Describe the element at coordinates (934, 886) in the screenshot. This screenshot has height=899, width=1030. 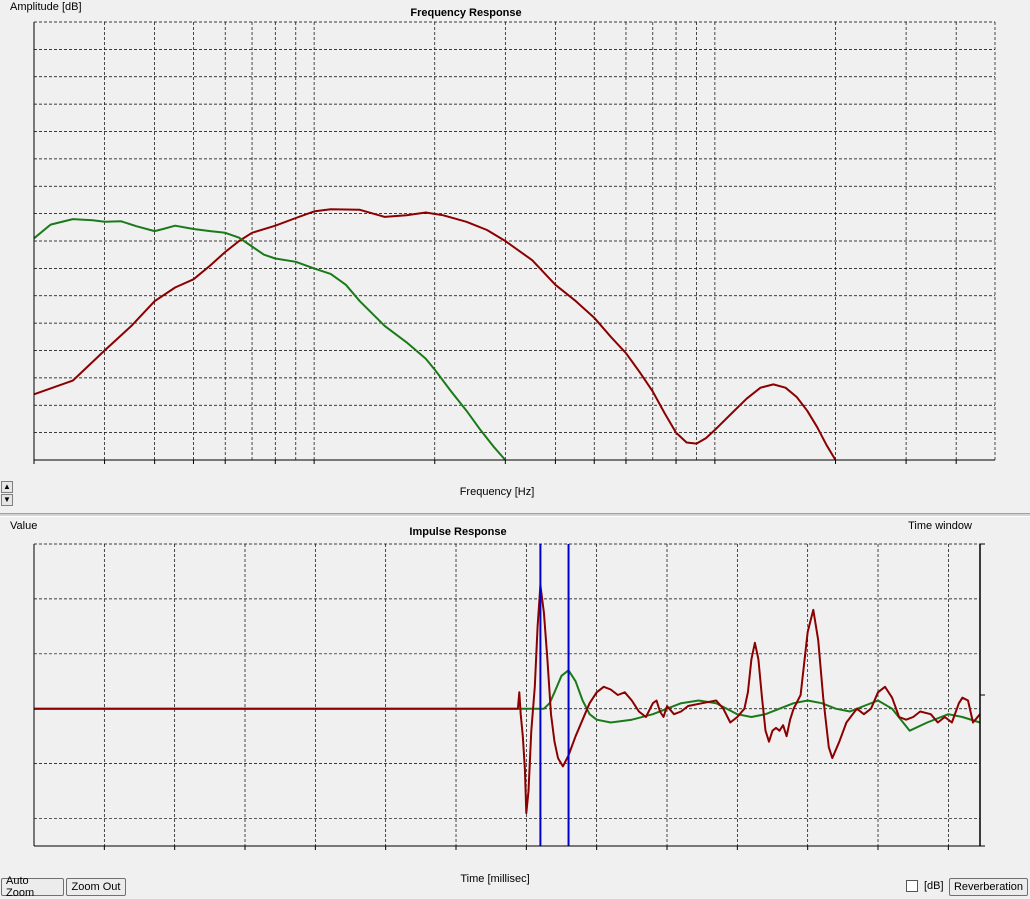
I see `db-checkbox-label: [dB]` at that location.